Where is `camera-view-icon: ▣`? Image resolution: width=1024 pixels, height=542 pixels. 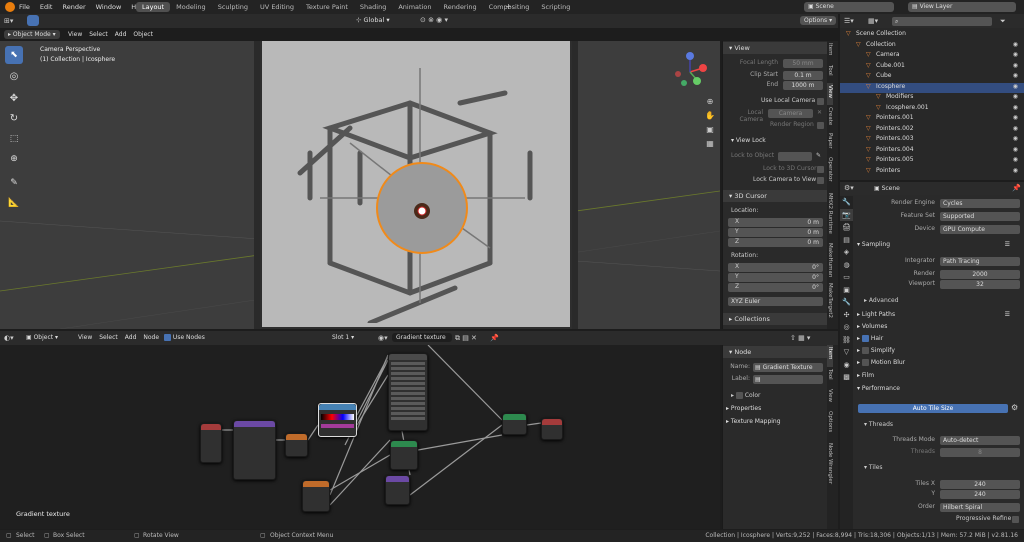
camera-view-icon: ▣ is located at coordinates (710, 130).